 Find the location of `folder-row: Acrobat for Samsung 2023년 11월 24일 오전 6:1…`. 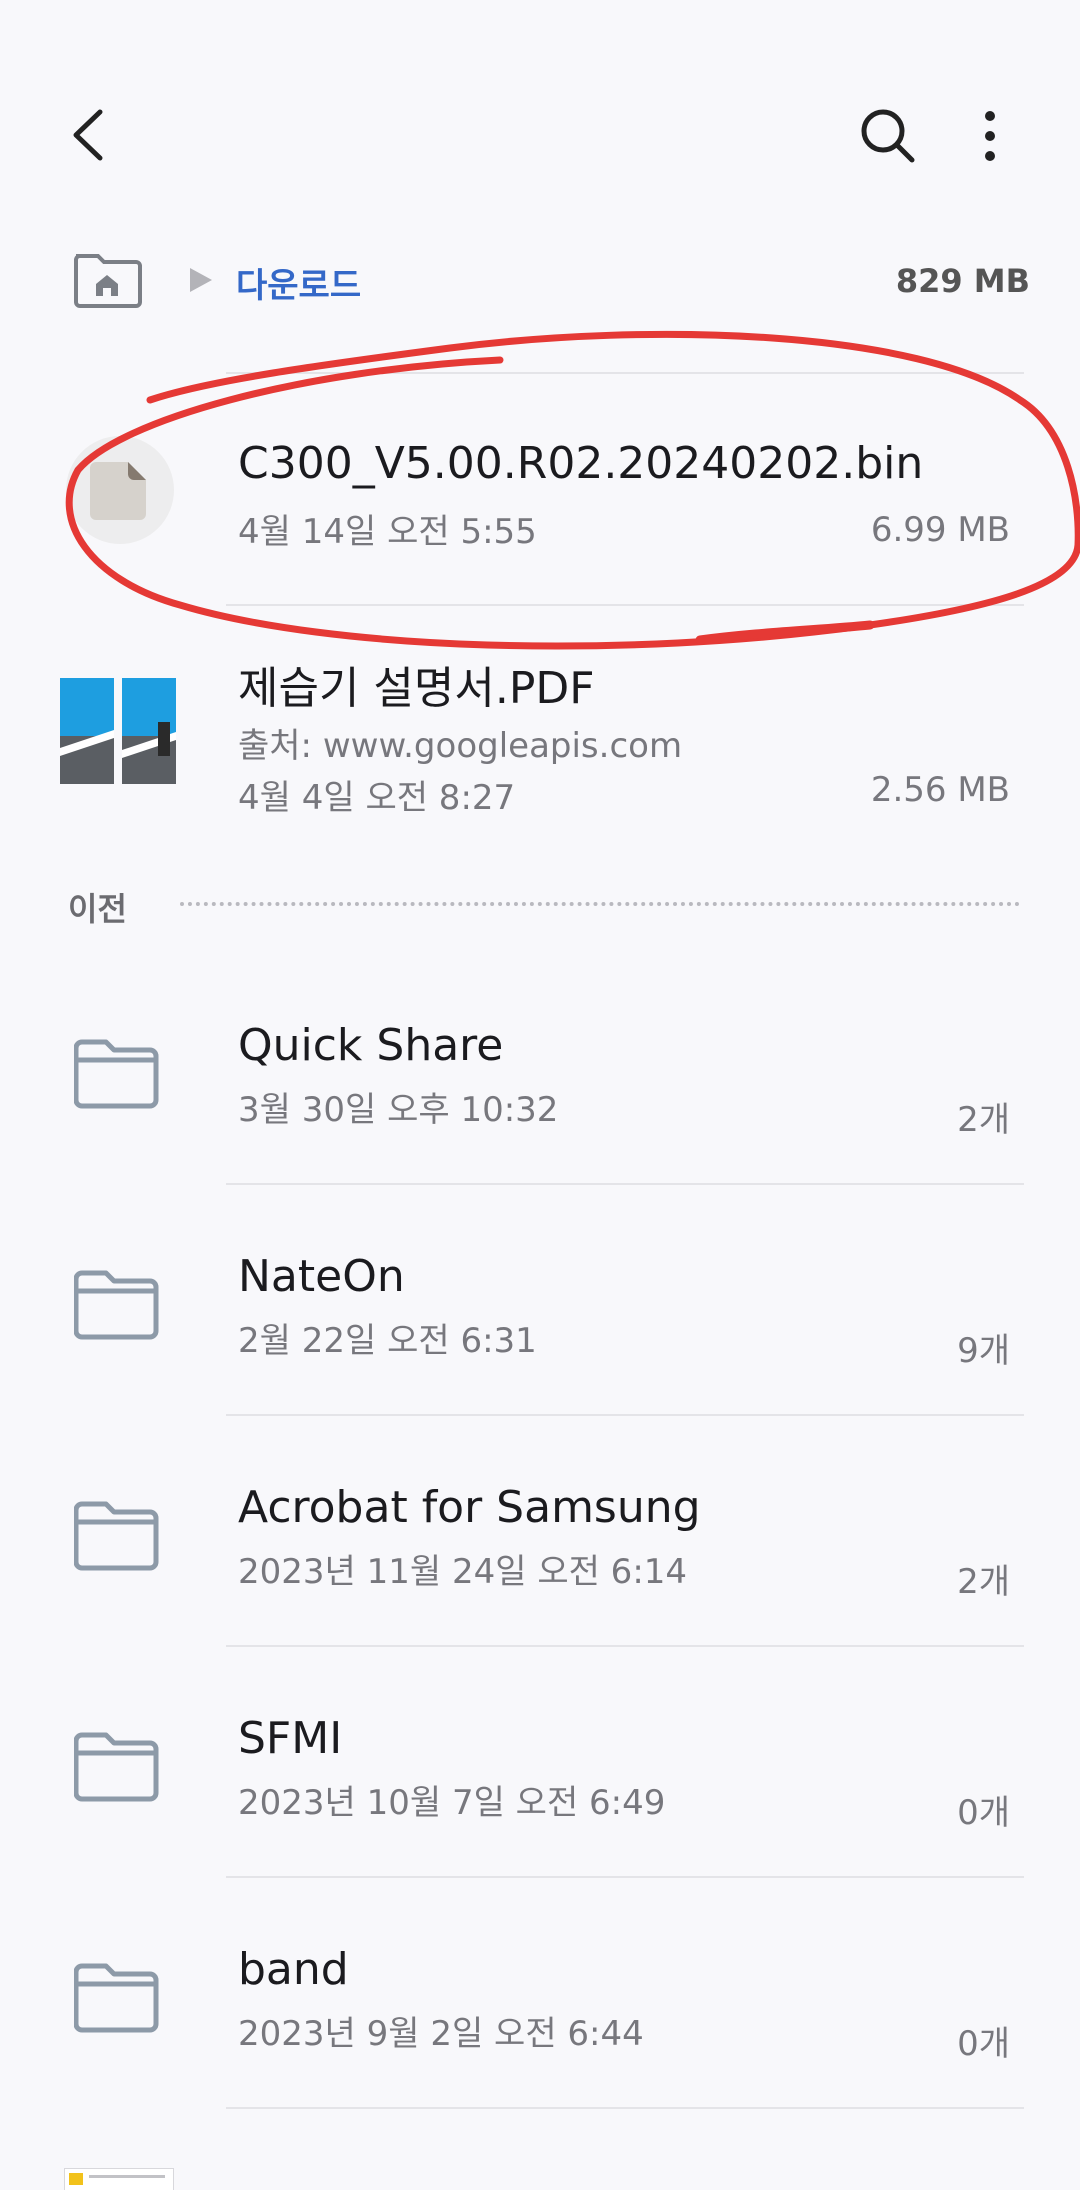

folder-row: Acrobat for Samsung 2023년 11월 24일 오전 6:1… is located at coordinates (540, 1554).